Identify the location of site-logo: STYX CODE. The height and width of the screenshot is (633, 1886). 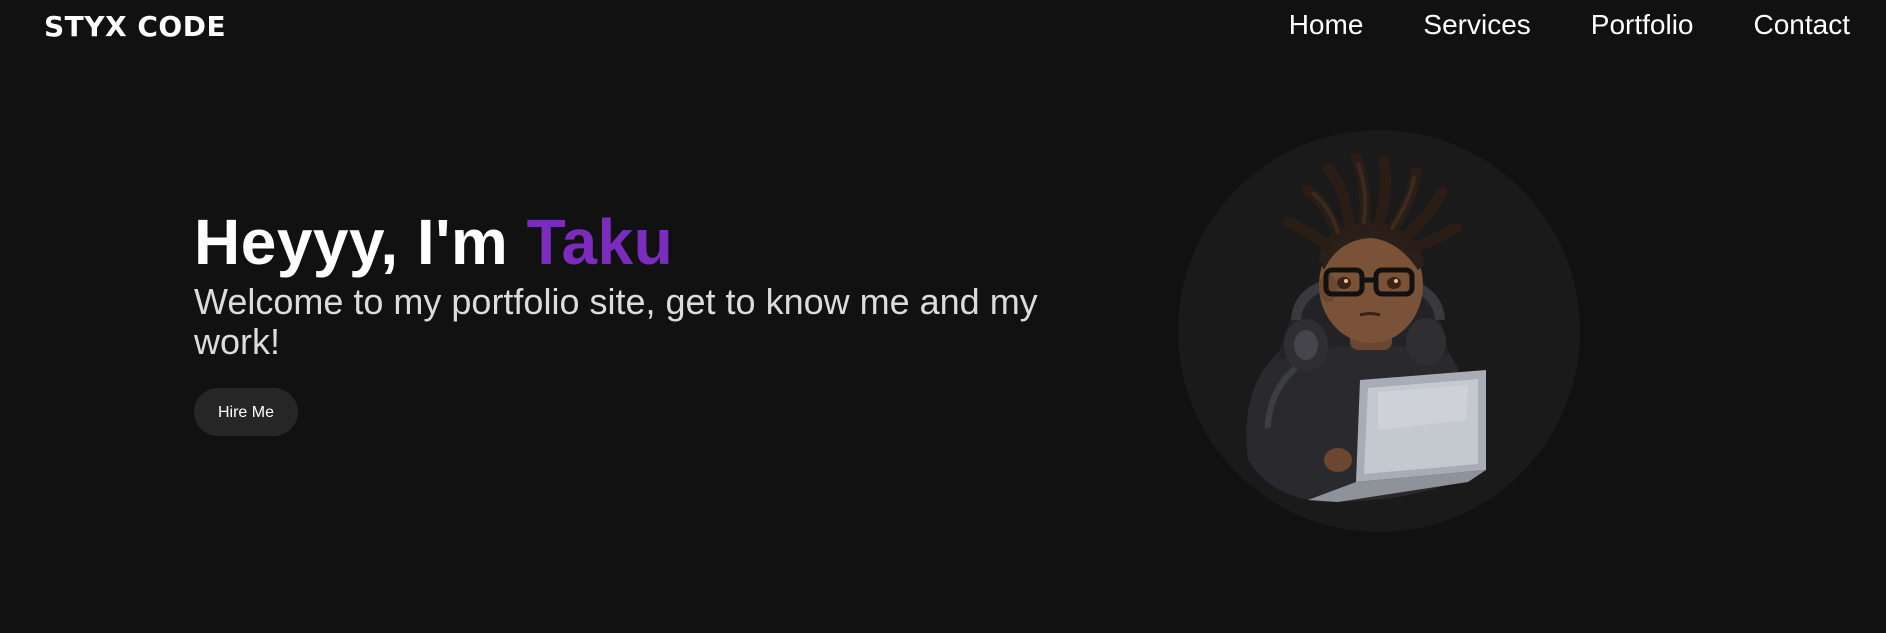
(135, 27).